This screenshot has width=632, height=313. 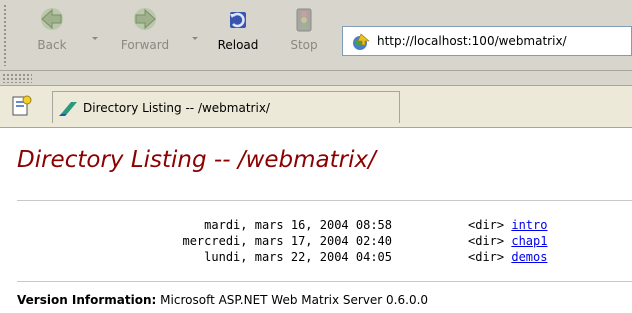 What do you see at coordinates (145, 35) in the screenshot?
I see `forward-button: Forward` at bounding box center [145, 35].